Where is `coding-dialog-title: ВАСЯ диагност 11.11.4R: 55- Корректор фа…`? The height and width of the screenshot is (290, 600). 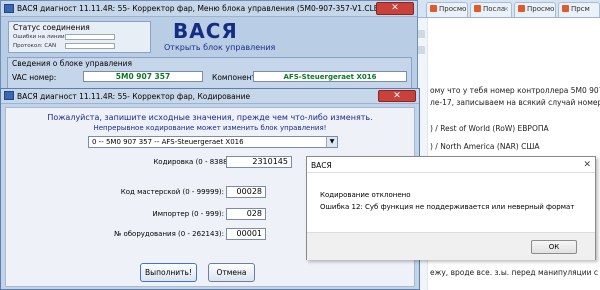 coding-dialog-title: ВАСЯ диагност 11.11.4R: 55- Корректор фа… is located at coordinates (134, 96).